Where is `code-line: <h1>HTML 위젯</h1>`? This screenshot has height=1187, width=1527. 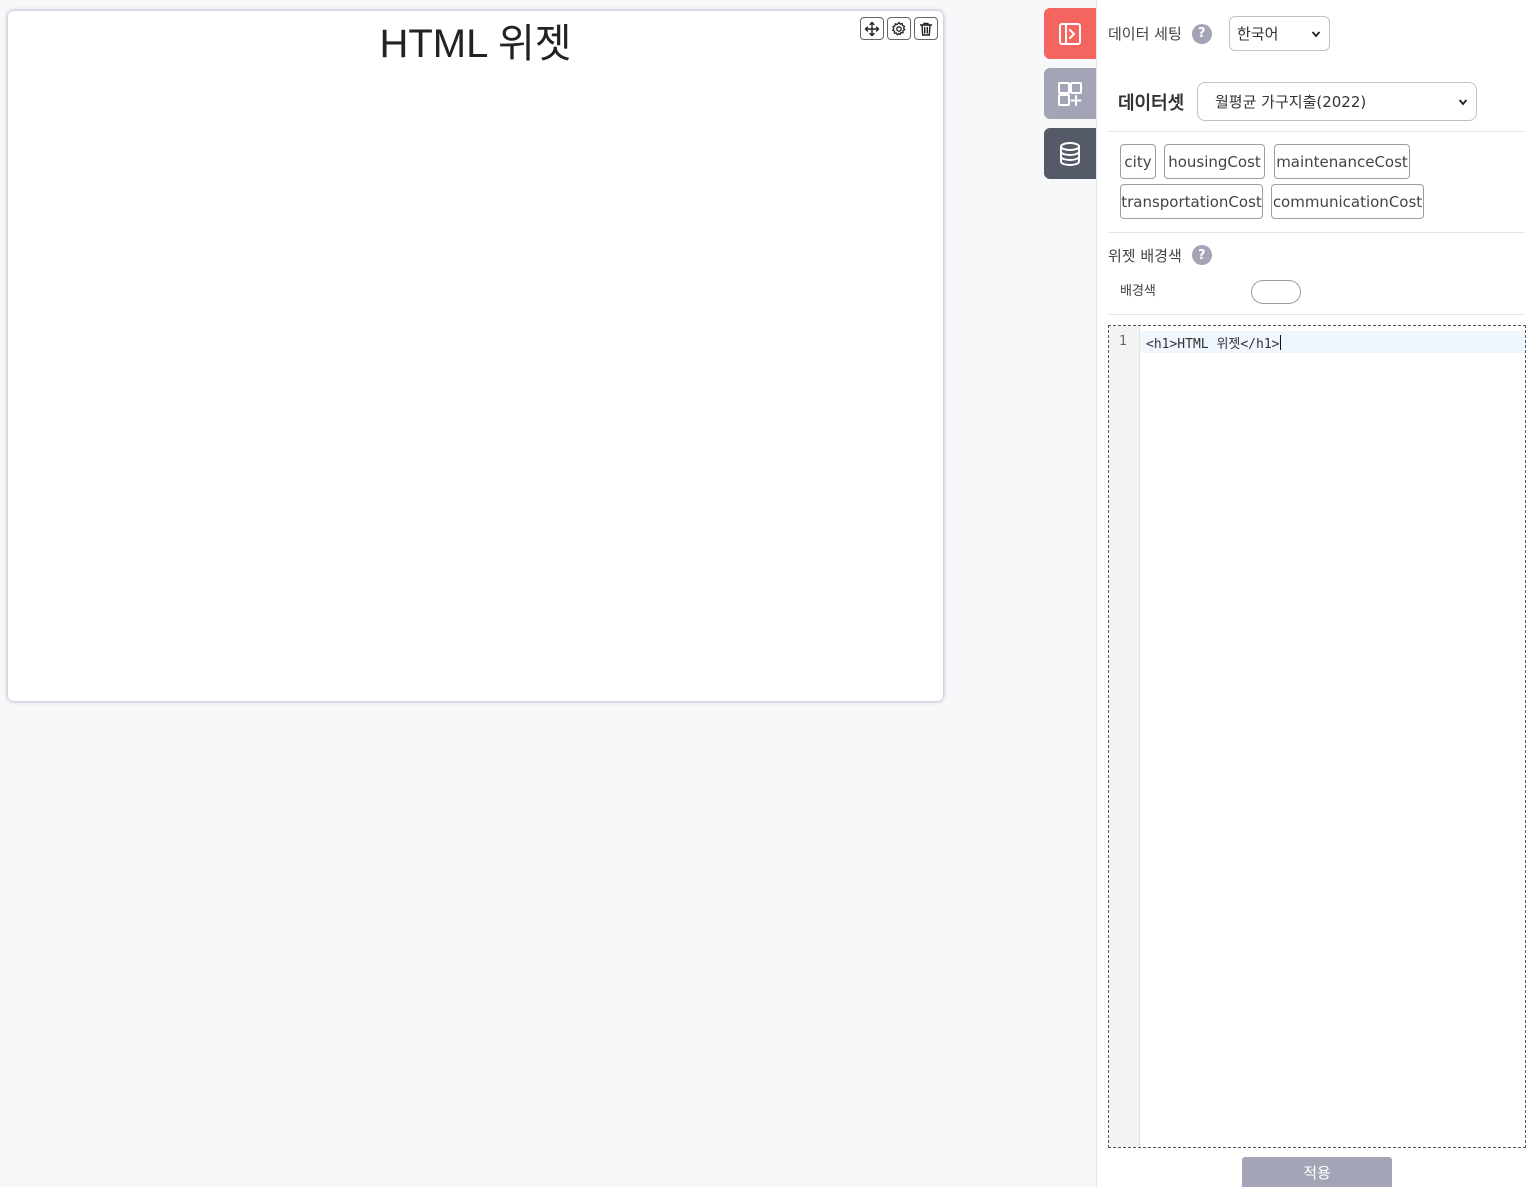
code-line: <h1>HTML 위젯</h1> is located at coordinates (1213, 342).